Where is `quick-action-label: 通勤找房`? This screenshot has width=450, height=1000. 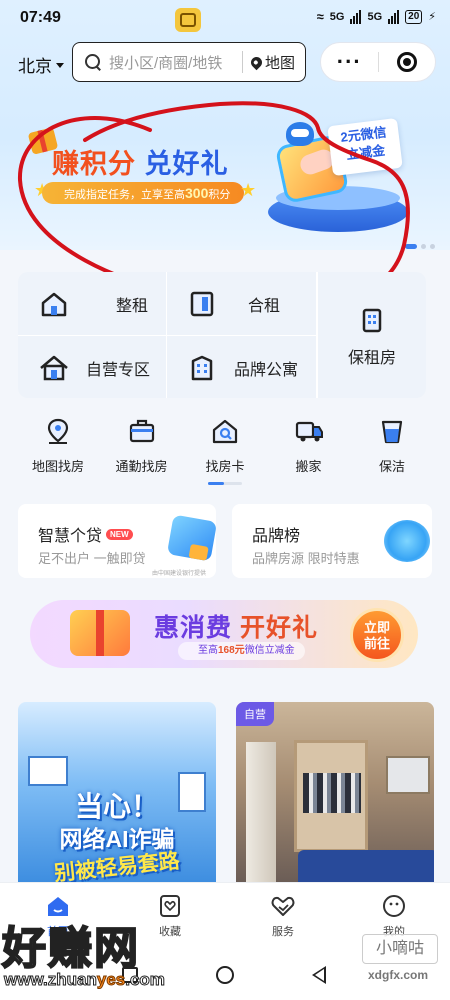
quick-action-label: 通勤找房 is located at coordinates (141, 466).